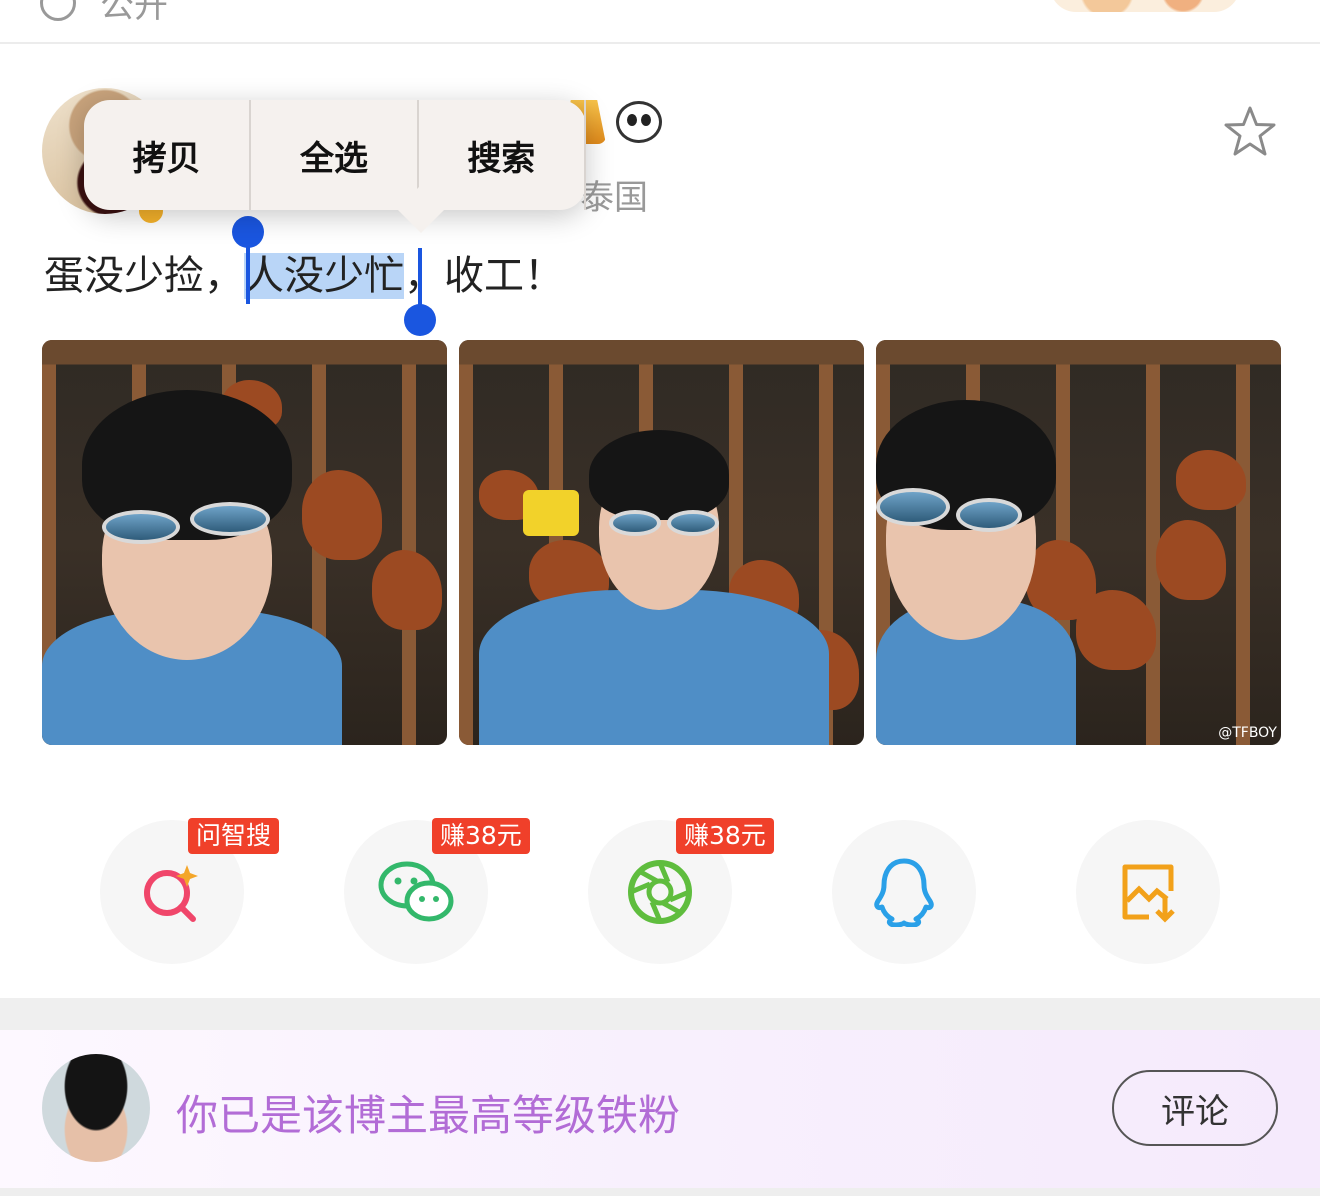  Describe the element at coordinates (144, 276) in the screenshot. I see `post-text-before: 蛋没少捡，` at that location.